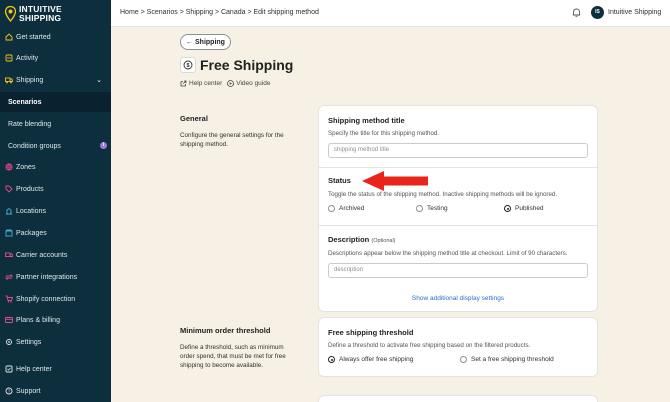 This screenshot has height=402, width=670. What do you see at coordinates (9, 58) in the screenshot?
I see `activity-icon` at bounding box center [9, 58].